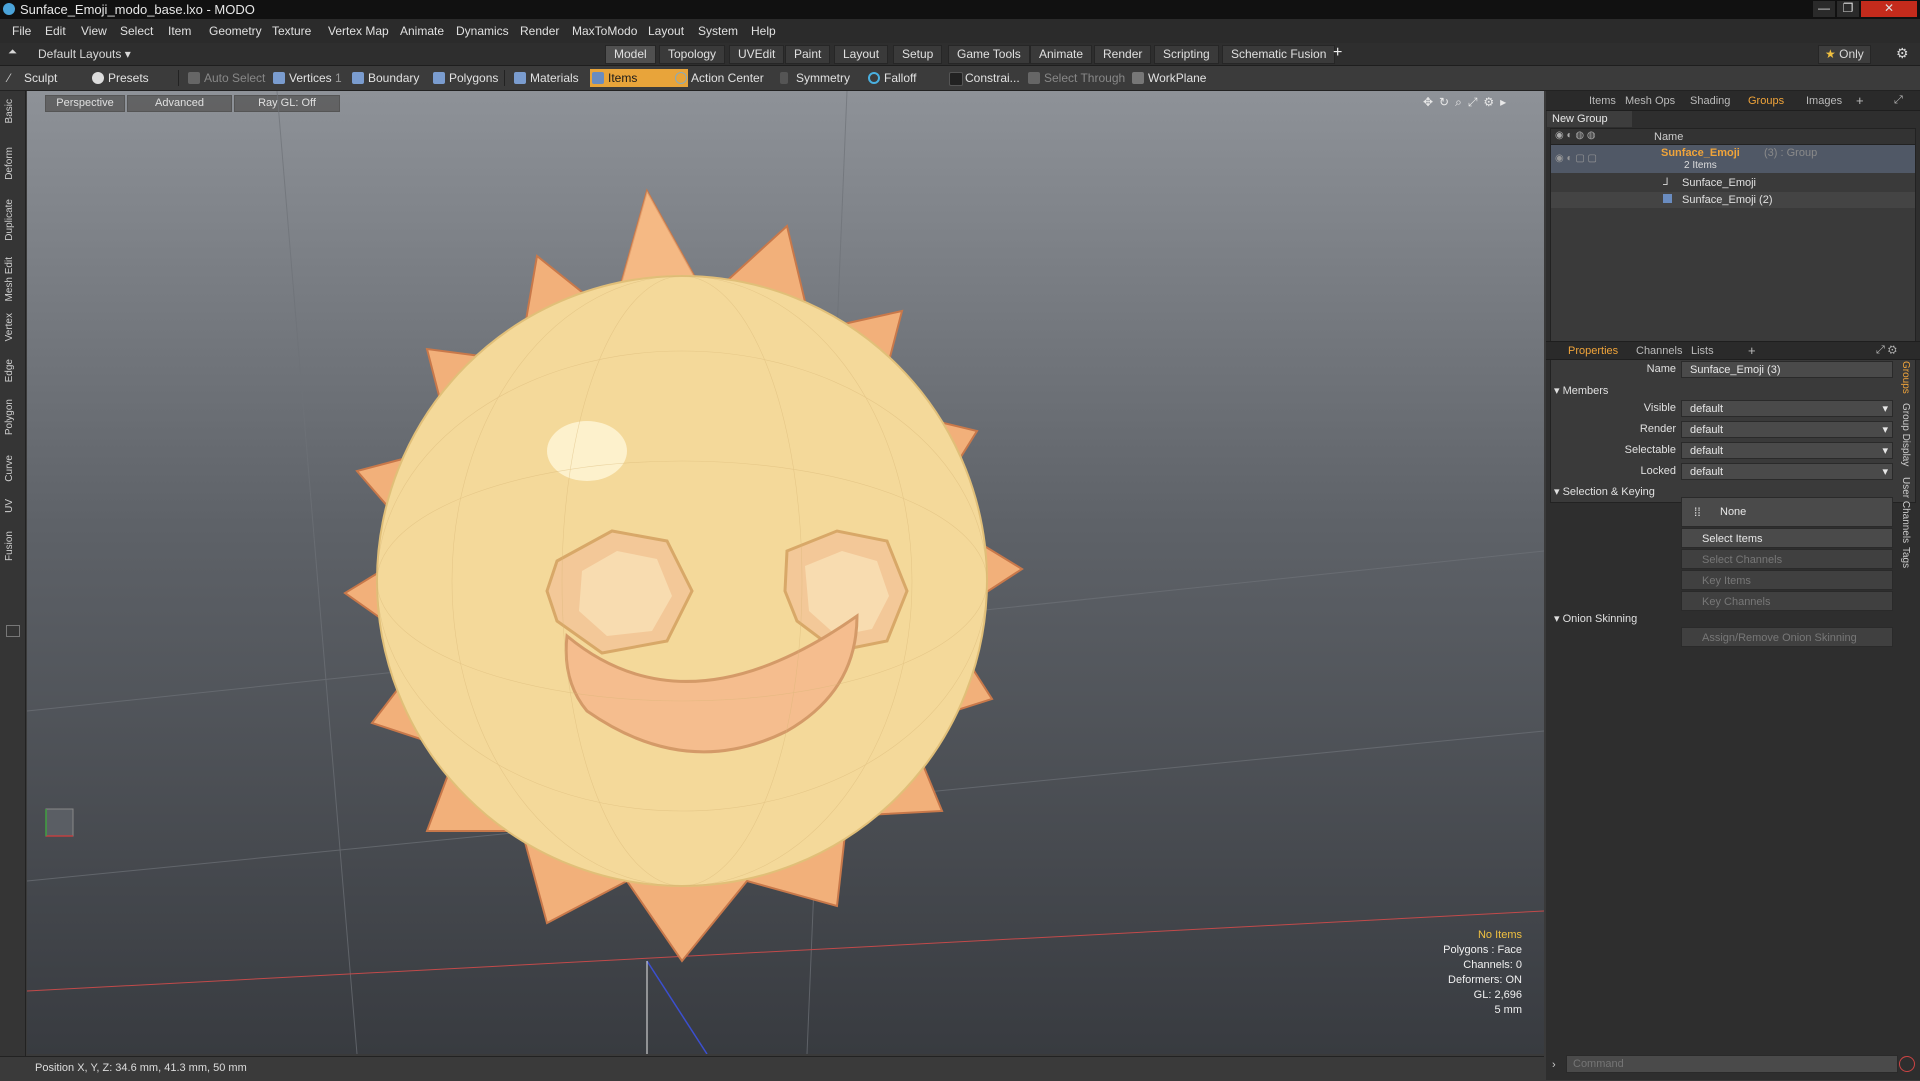 This screenshot has width=1920, height=1081. I want to click on tab-groups: Groups, so click(1766, 101).